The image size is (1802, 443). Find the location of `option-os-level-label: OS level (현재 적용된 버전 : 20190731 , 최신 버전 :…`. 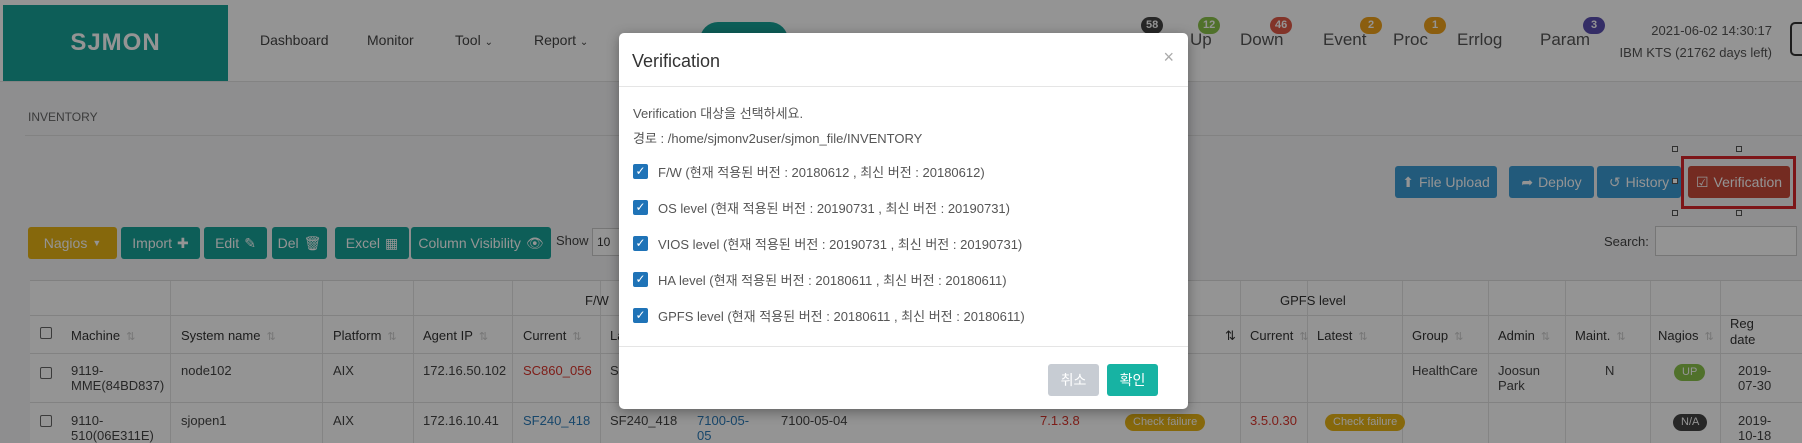

option-os-level-label: OS level (현재 적용된 버전 : 20190731 , 최신 버전 :… is located at coordinates (834, 208).